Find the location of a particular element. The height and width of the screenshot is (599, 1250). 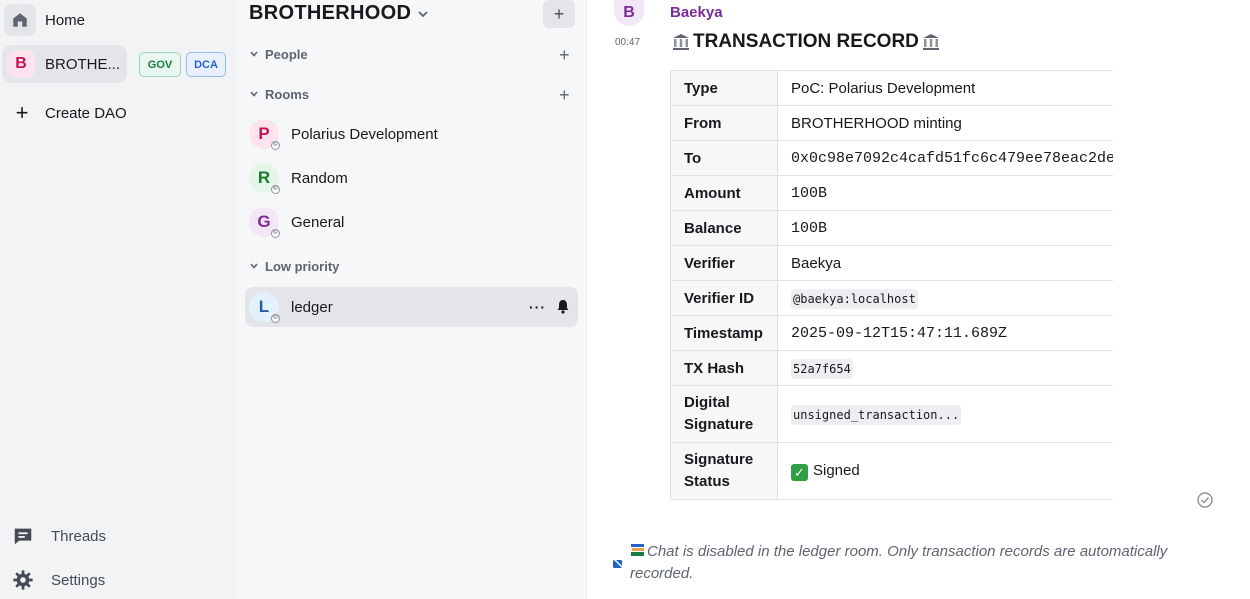

room-item-ledger: L © ledger ··· is located at coordinates (411, 307).